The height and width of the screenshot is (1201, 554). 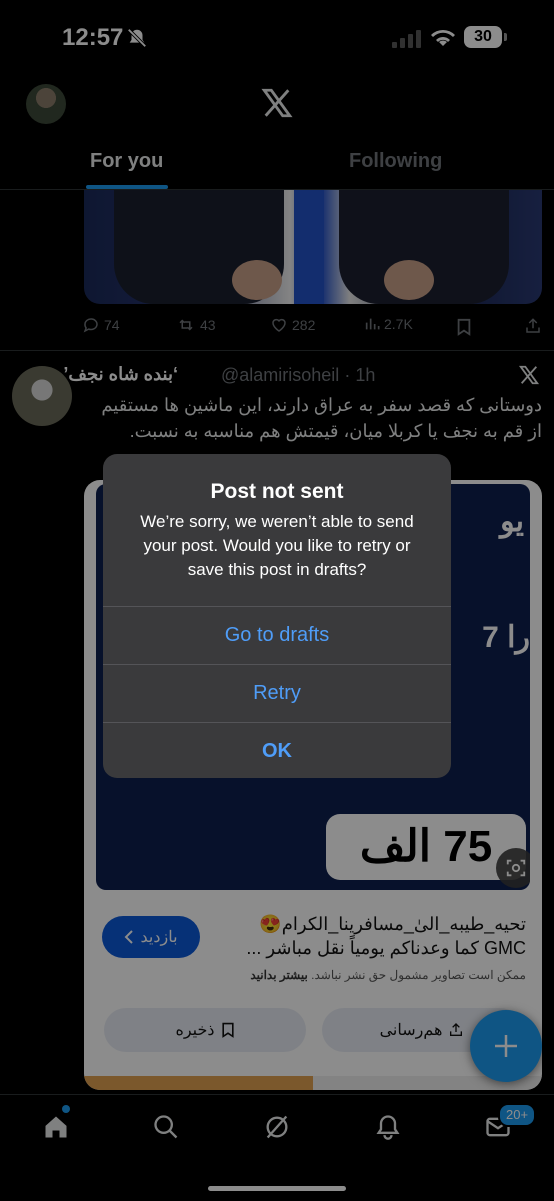 I want to click on retry-button: Retry, so click(x=277, y=693).